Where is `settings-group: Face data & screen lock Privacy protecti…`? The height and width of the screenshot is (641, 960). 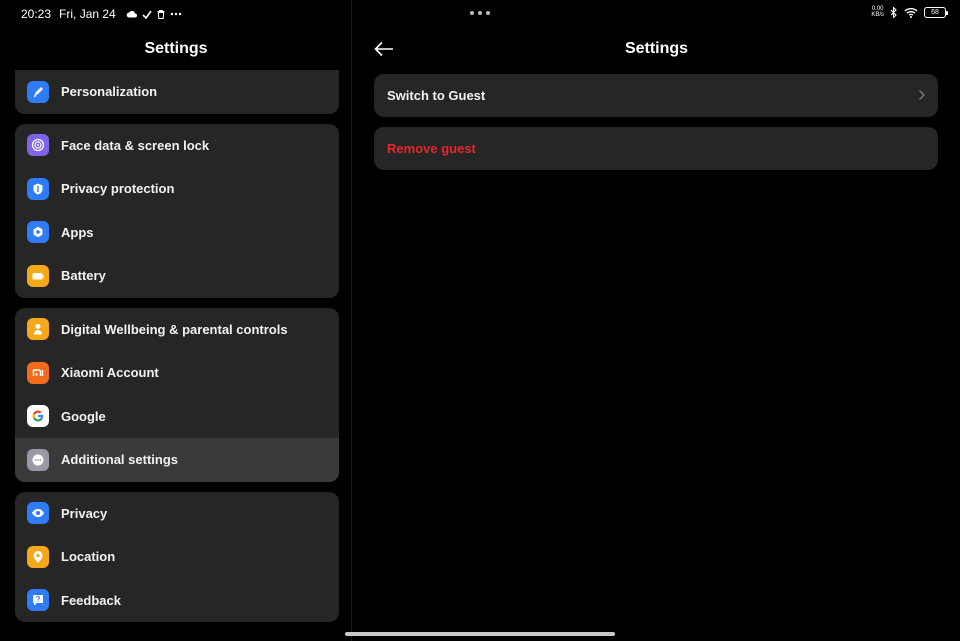
settings-group: Face data & screen lock Privacy protecti… is located at coordinates (177, 210).